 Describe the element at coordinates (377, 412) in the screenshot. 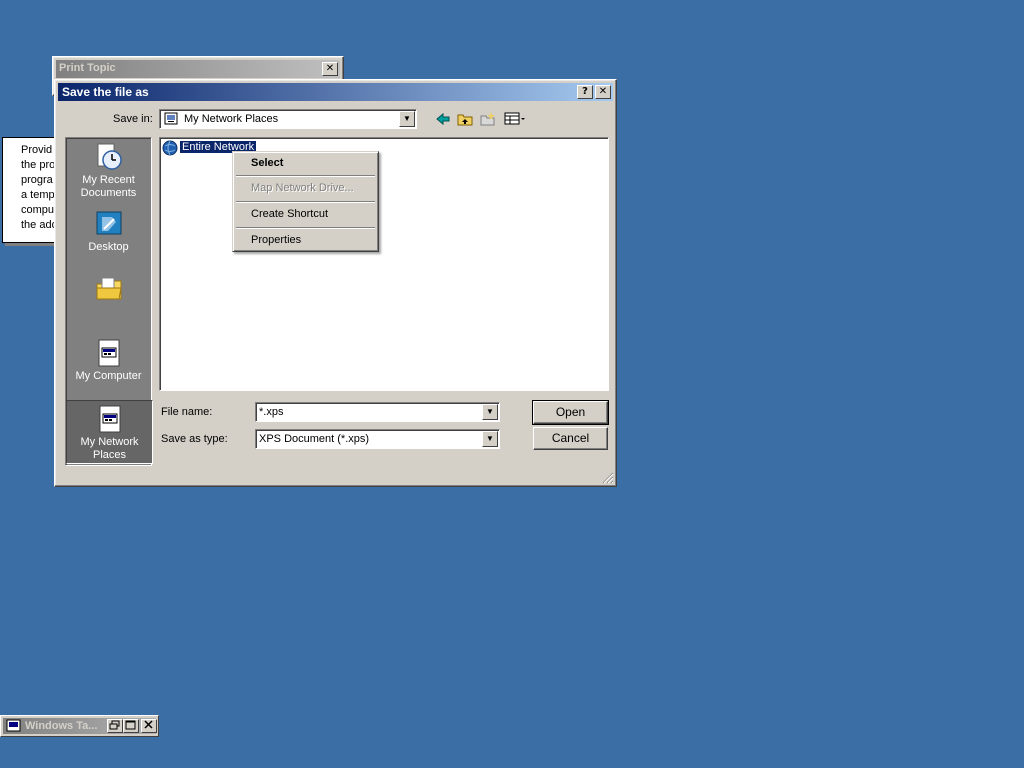

I see `file-name-field: *.xps ▼` at that location.